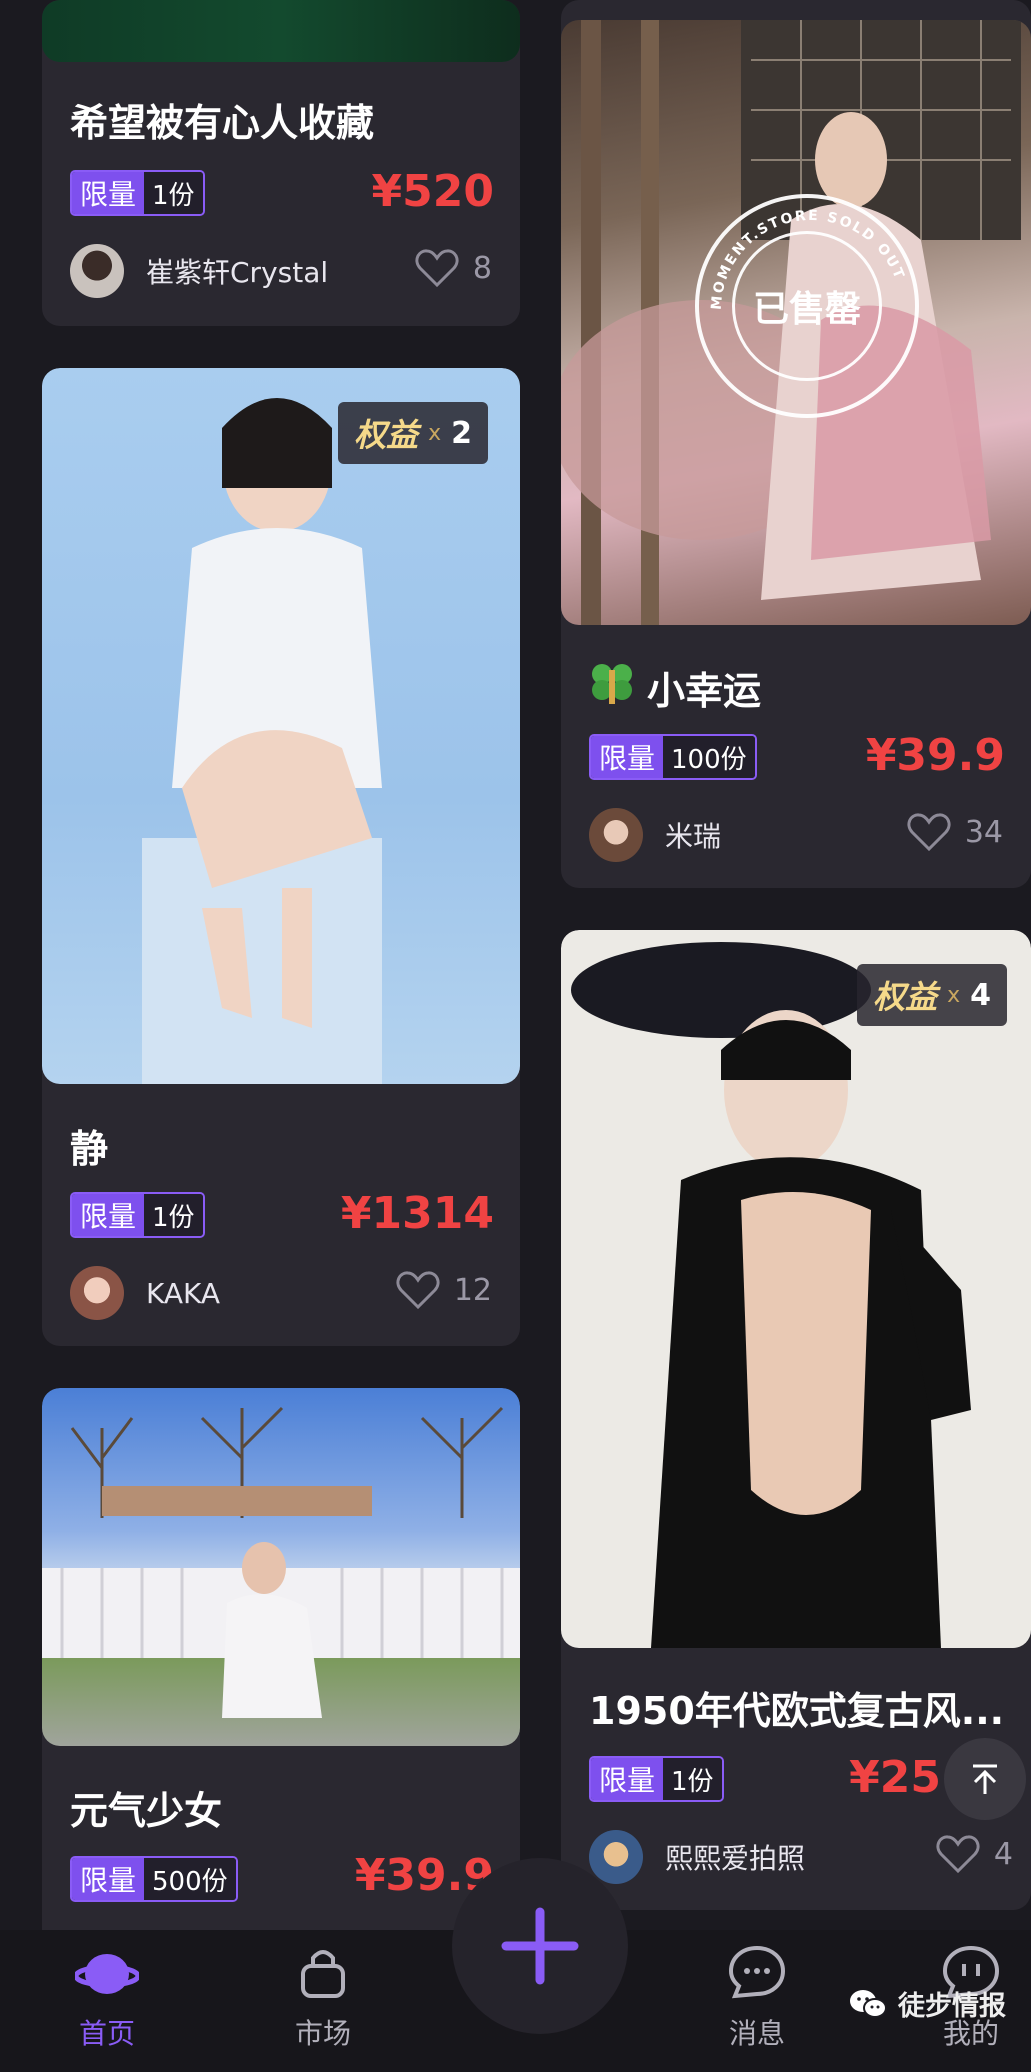  What do you see at coordinates (190, 1879) in the screenshot?
I see `edition-quantity: 500份` at bounding box center [190, 1879].